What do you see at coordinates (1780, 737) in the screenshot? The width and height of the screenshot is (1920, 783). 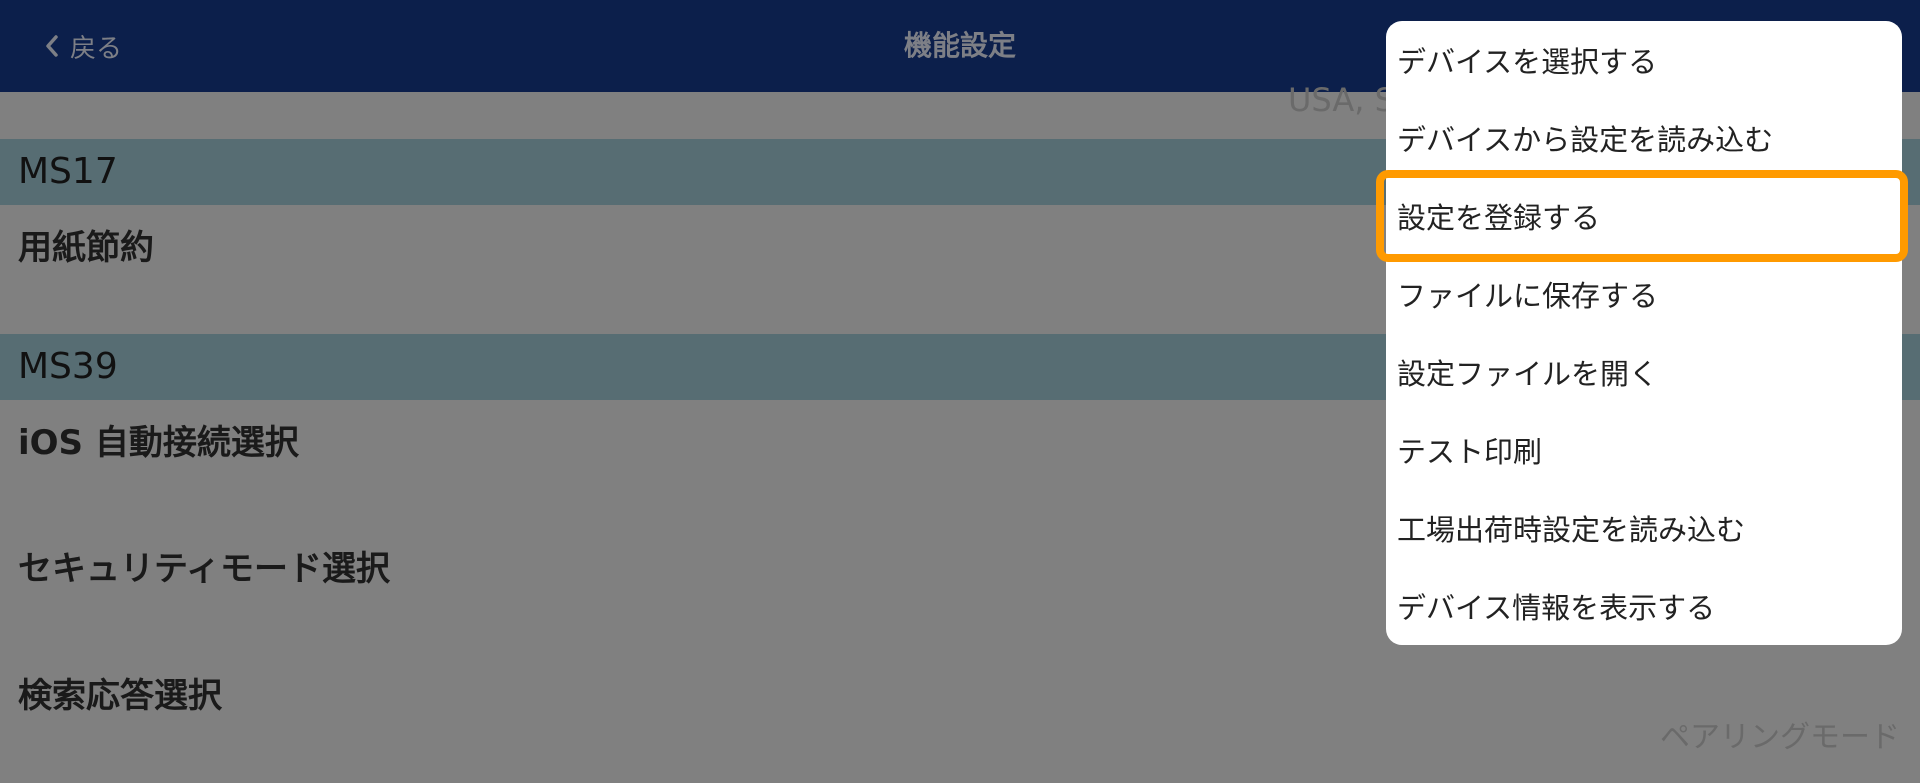 I see `setting-value-pairing-mode: ペアリングモード` at bounding box center [1780, 737].